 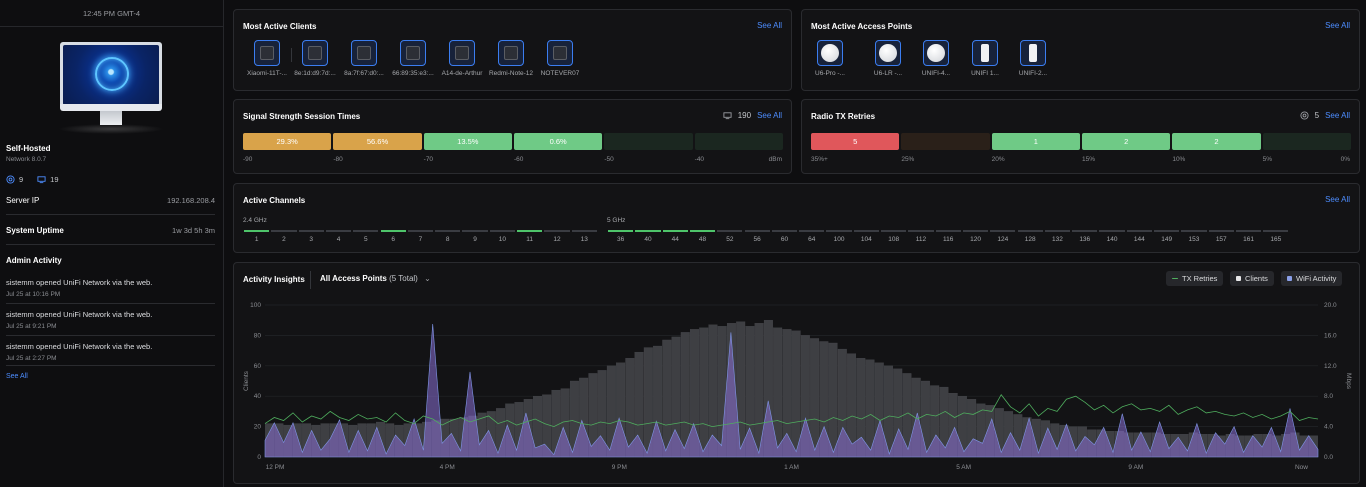 What do you see at coordinates (193, 230) in the screenshot?
I see `uptime-value: 1w 3d 5h 3m` at bounding box center [193, 230].